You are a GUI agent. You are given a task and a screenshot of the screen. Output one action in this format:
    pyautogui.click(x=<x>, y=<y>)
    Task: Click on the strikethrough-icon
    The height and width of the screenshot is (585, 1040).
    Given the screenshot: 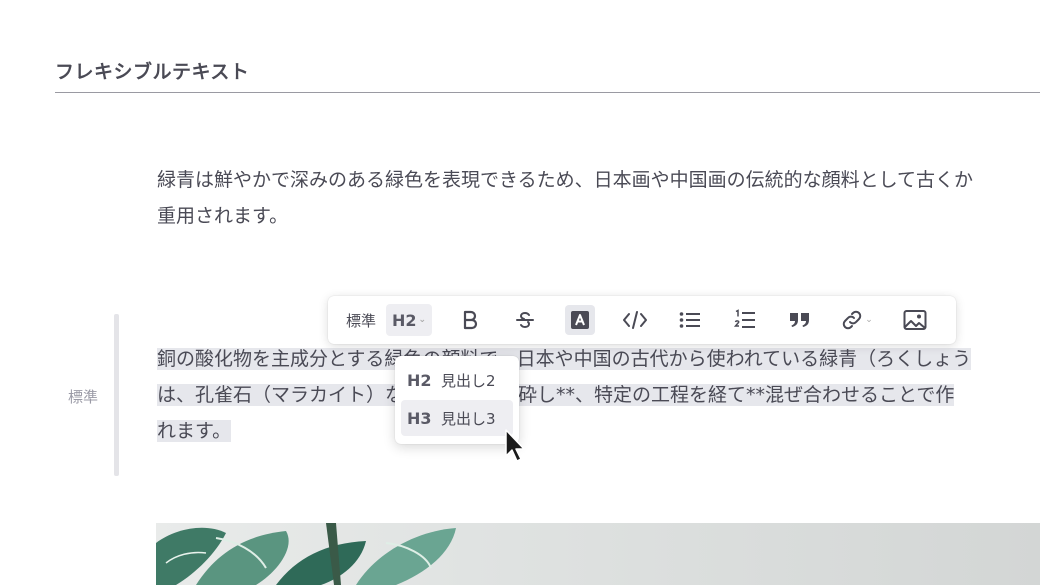 What is the action you would take?
    pyautogui.click(x=525, y=320)
    